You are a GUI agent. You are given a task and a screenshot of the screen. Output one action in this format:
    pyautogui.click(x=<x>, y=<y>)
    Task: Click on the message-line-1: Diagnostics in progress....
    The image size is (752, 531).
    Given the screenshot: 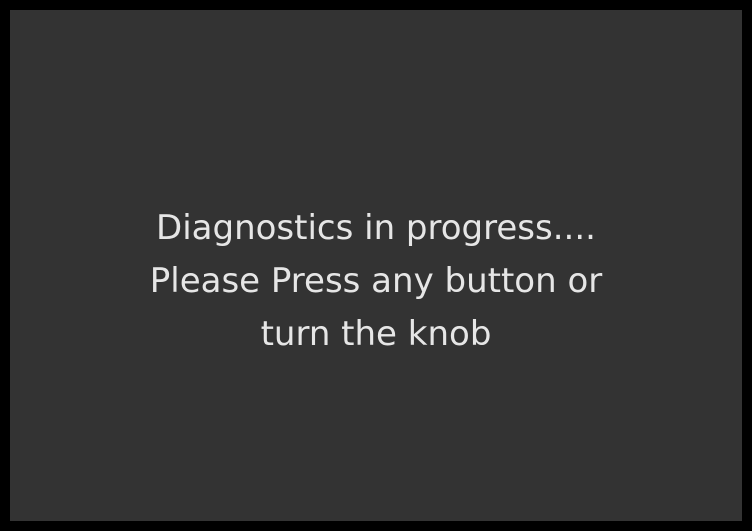 What is the action you would take?
    pyautogui.click(x=376, y=228)
    